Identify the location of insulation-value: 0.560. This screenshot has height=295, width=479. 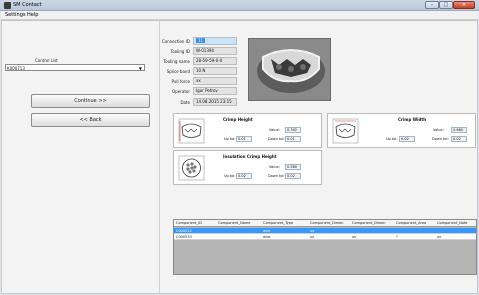
(293, 167).